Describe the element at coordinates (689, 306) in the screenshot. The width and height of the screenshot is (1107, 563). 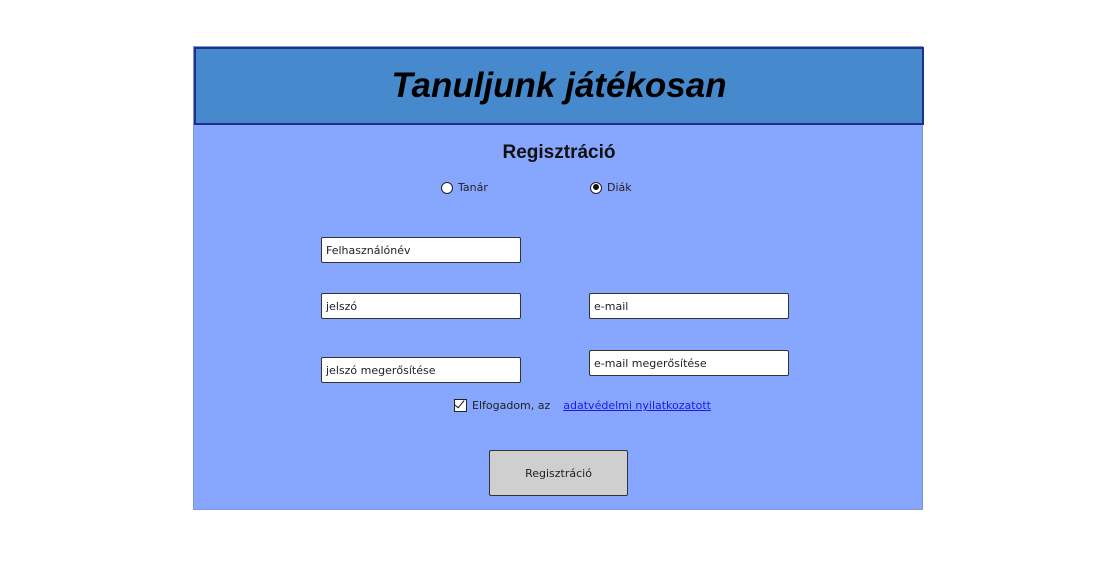
I see `email-field: e-mail` at that location.